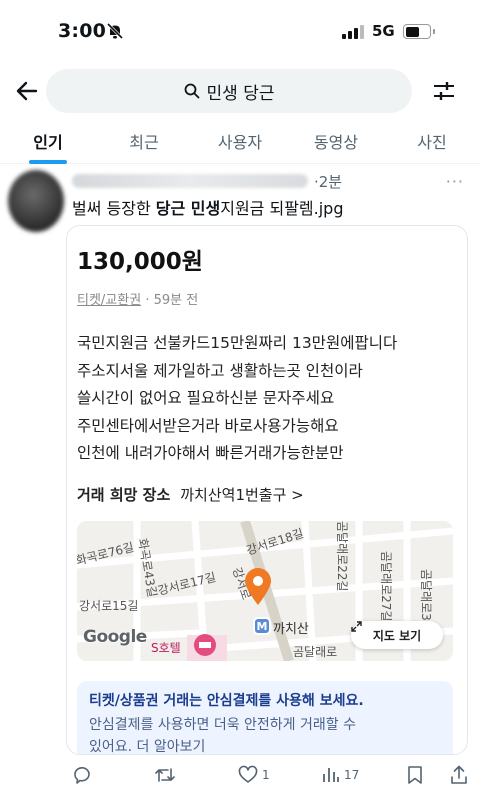 The image size is (480, 800). I want to click on status-bar: 3:00 5G, so click(240, 32).